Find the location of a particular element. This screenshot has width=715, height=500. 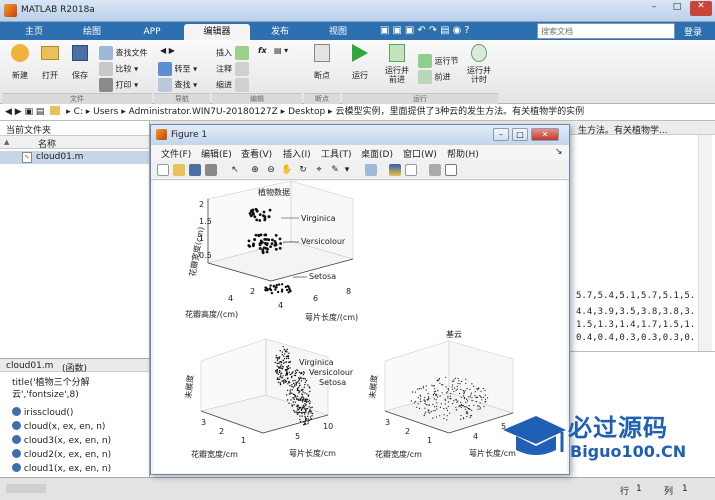

insert-legend-icon is located at coordinates (411, 170).